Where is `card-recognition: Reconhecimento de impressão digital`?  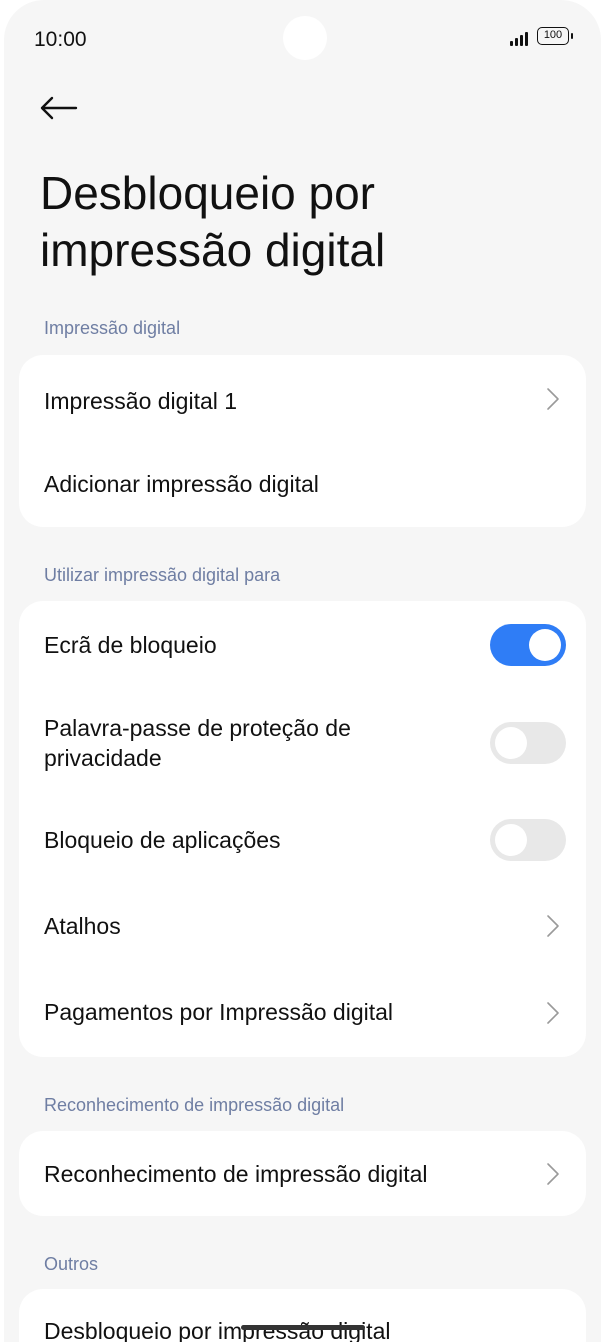
card-recognition: Reconhecimento de impressão digital is located at coordinates (302, 1173).